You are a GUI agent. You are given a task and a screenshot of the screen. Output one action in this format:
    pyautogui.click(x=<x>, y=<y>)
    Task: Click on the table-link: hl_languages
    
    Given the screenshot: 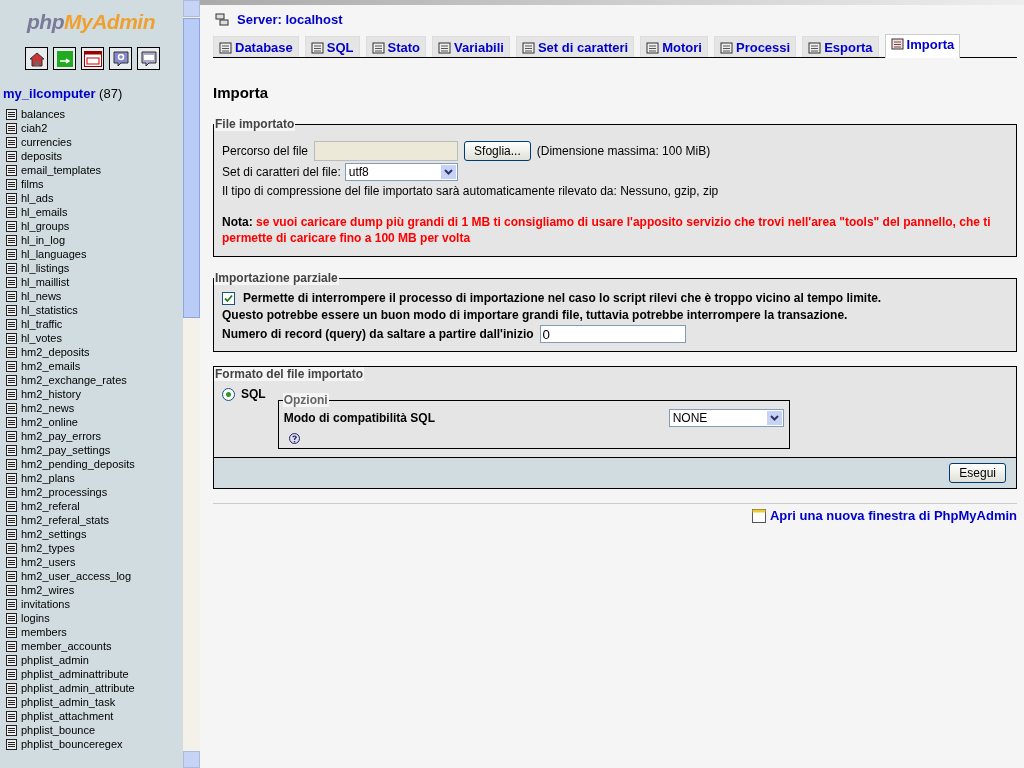 What is the action you would take?
    pyautogui.click(x=54, y=254)
    